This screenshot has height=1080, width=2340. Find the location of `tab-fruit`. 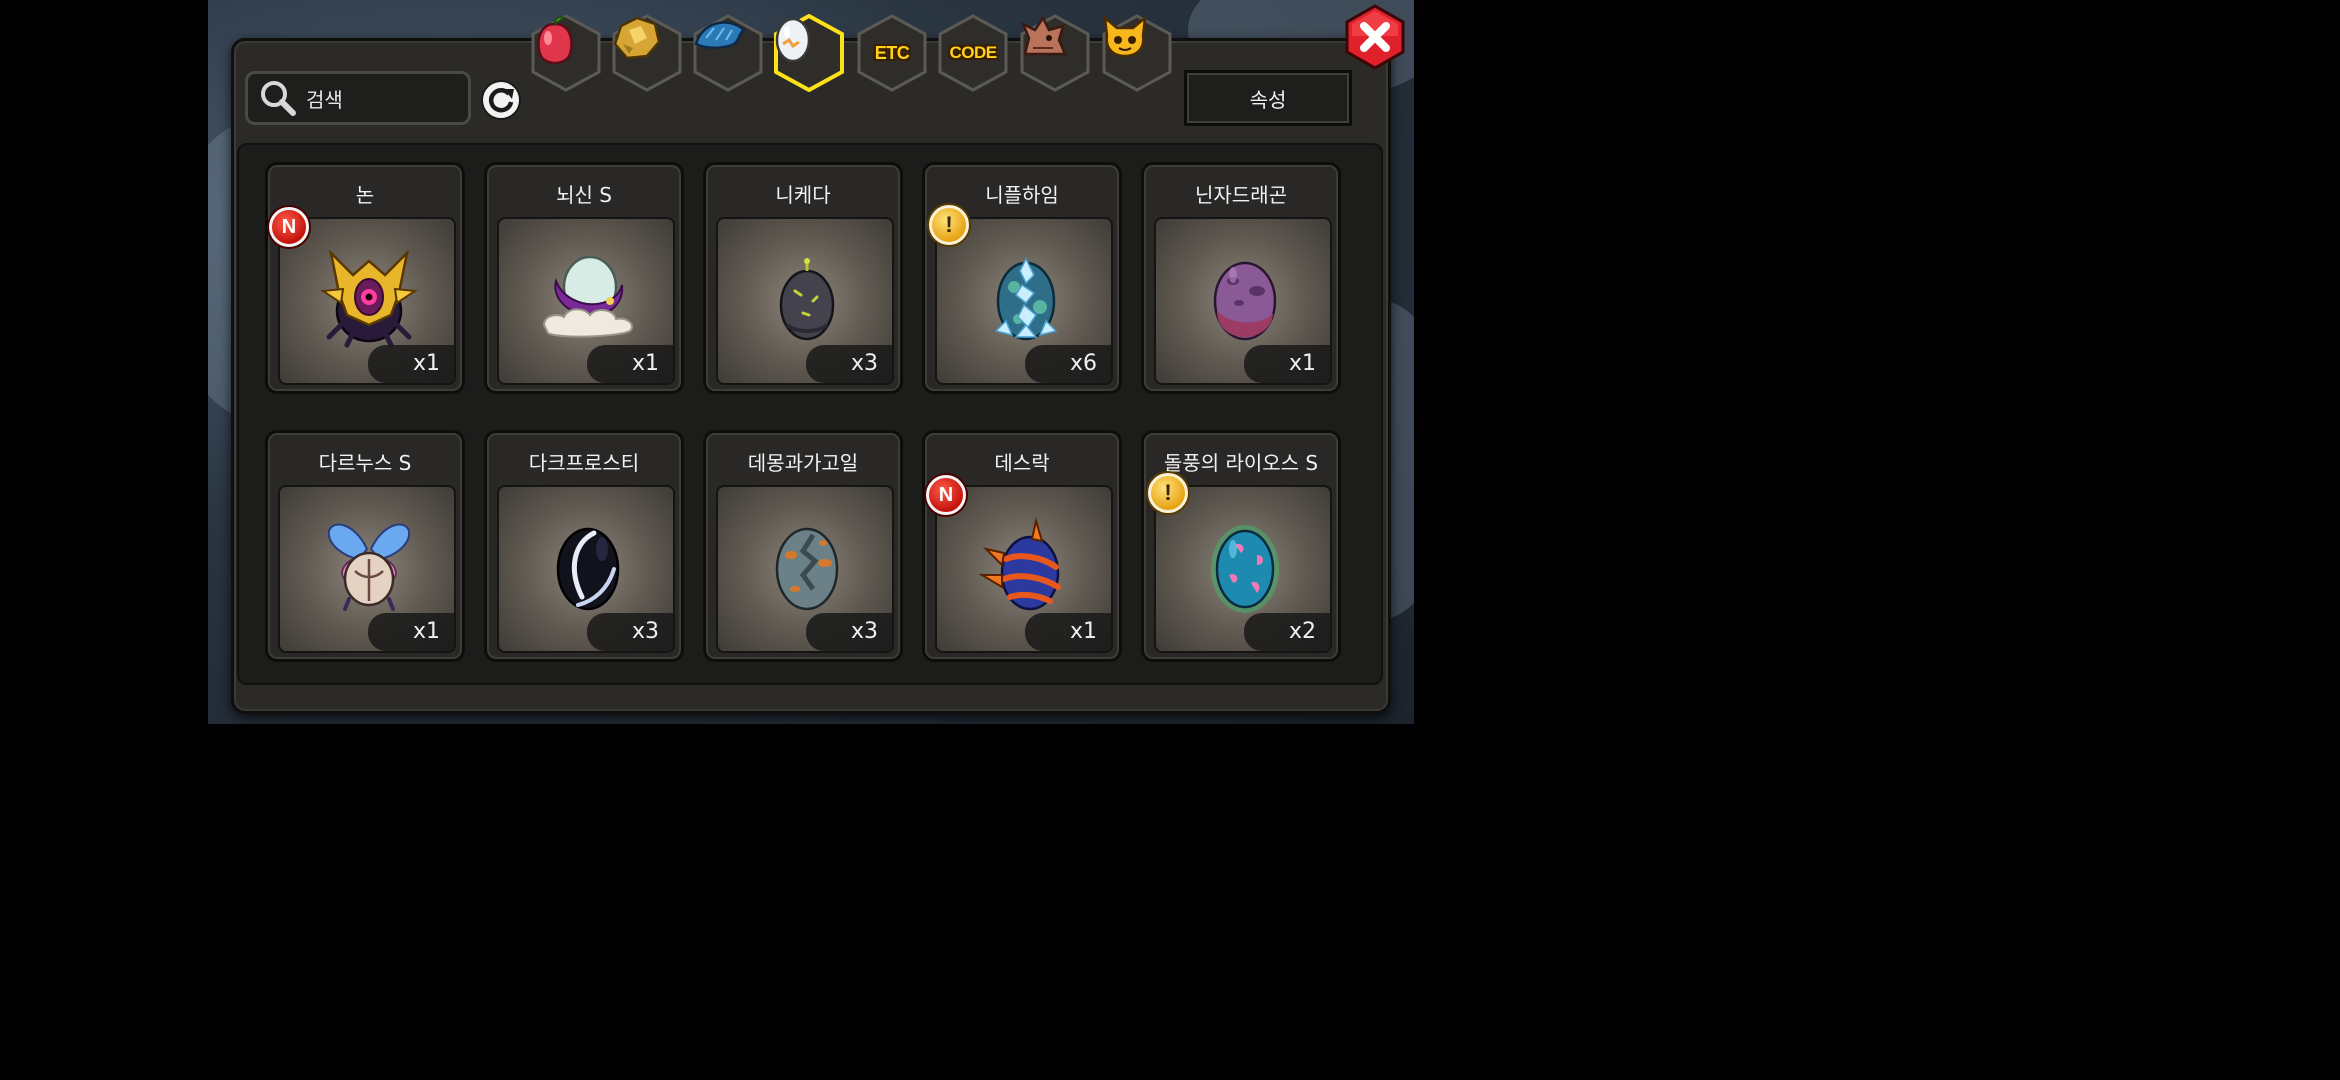

tab-fruit is located at coordinates (566, 53).